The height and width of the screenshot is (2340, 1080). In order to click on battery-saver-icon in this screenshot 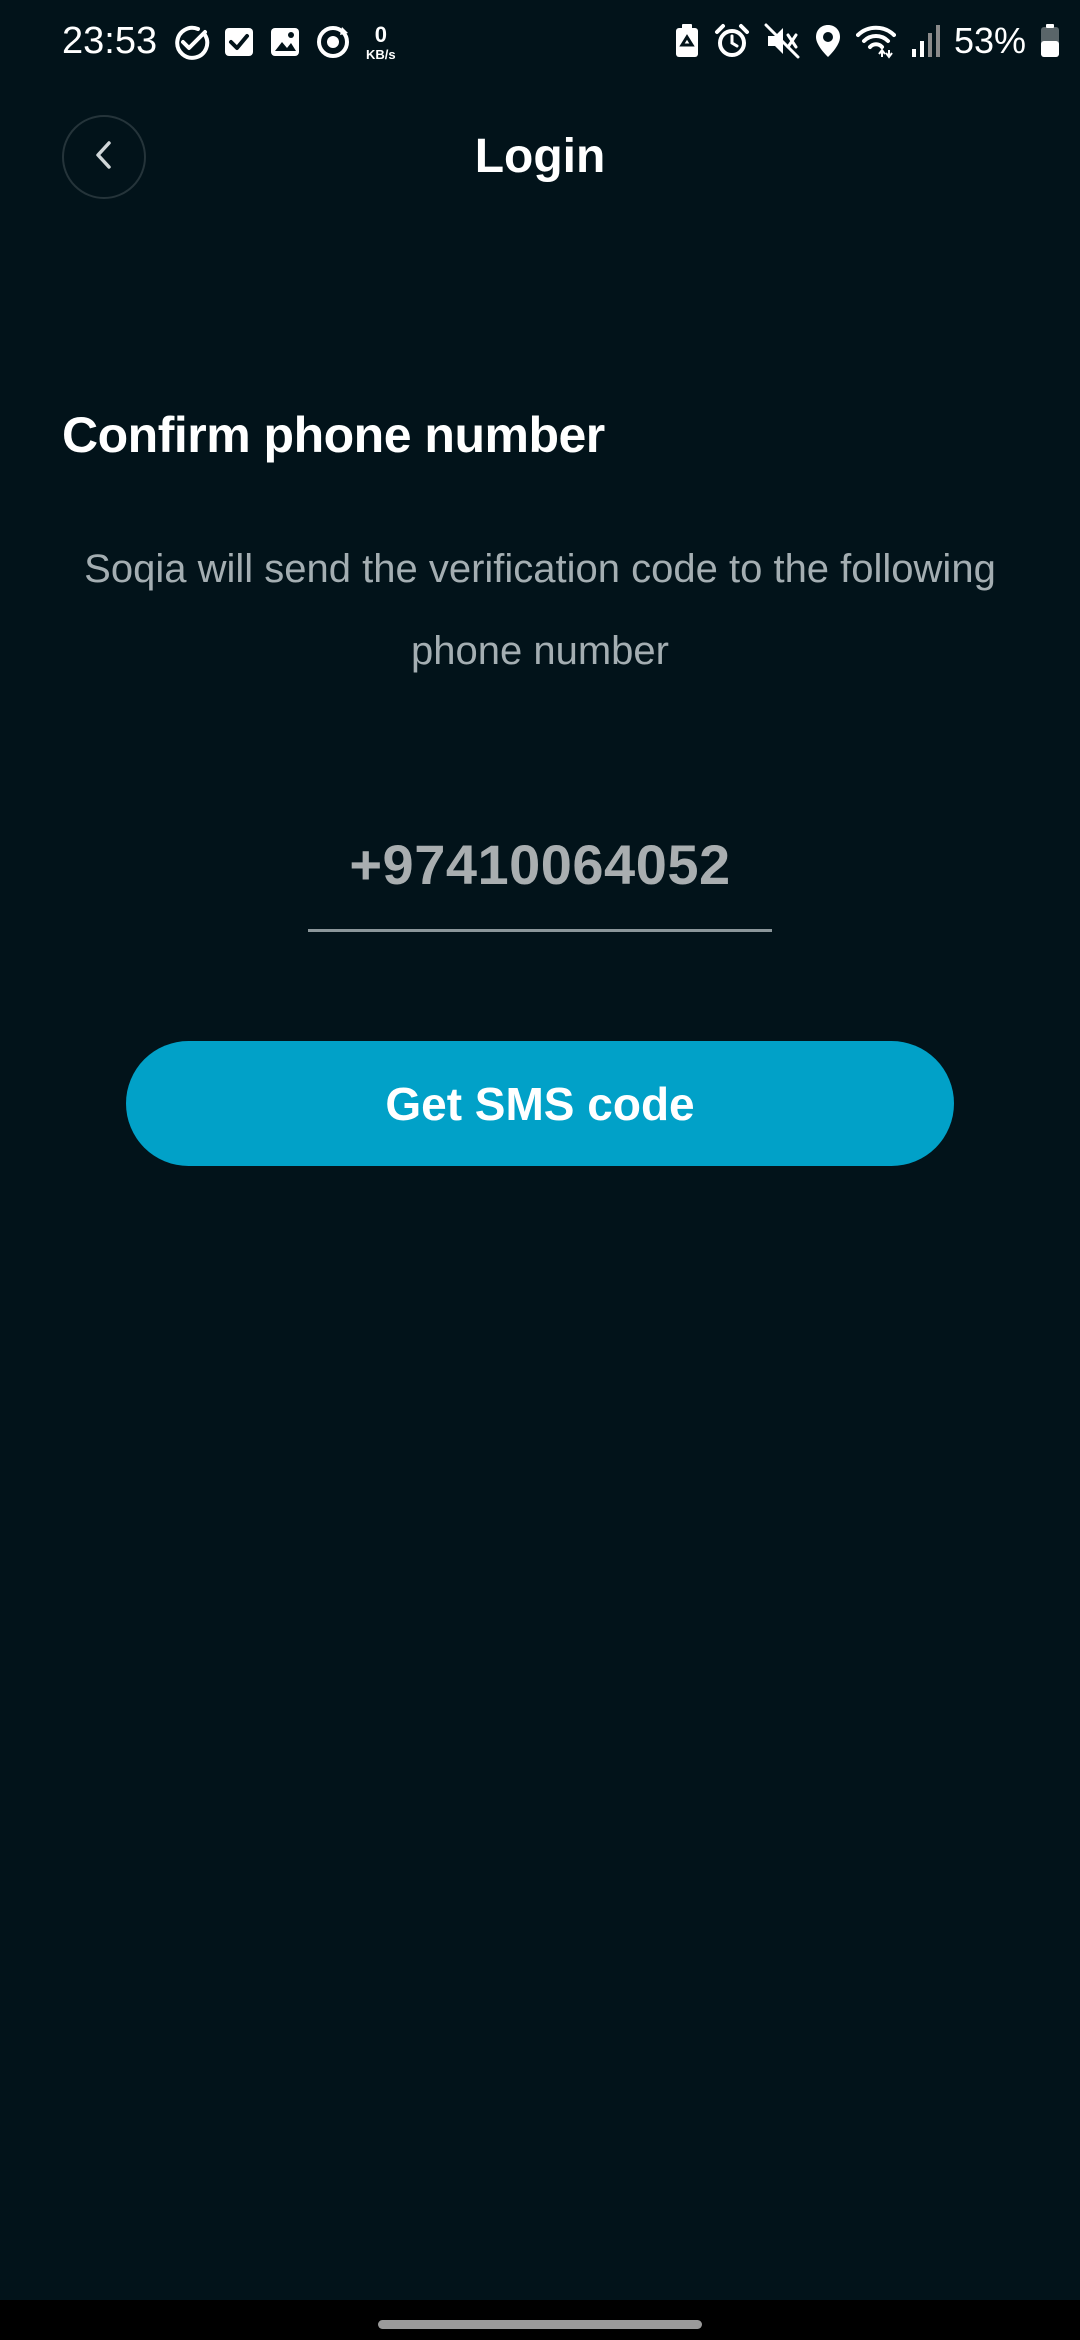, I will do `click(687, 41)`.